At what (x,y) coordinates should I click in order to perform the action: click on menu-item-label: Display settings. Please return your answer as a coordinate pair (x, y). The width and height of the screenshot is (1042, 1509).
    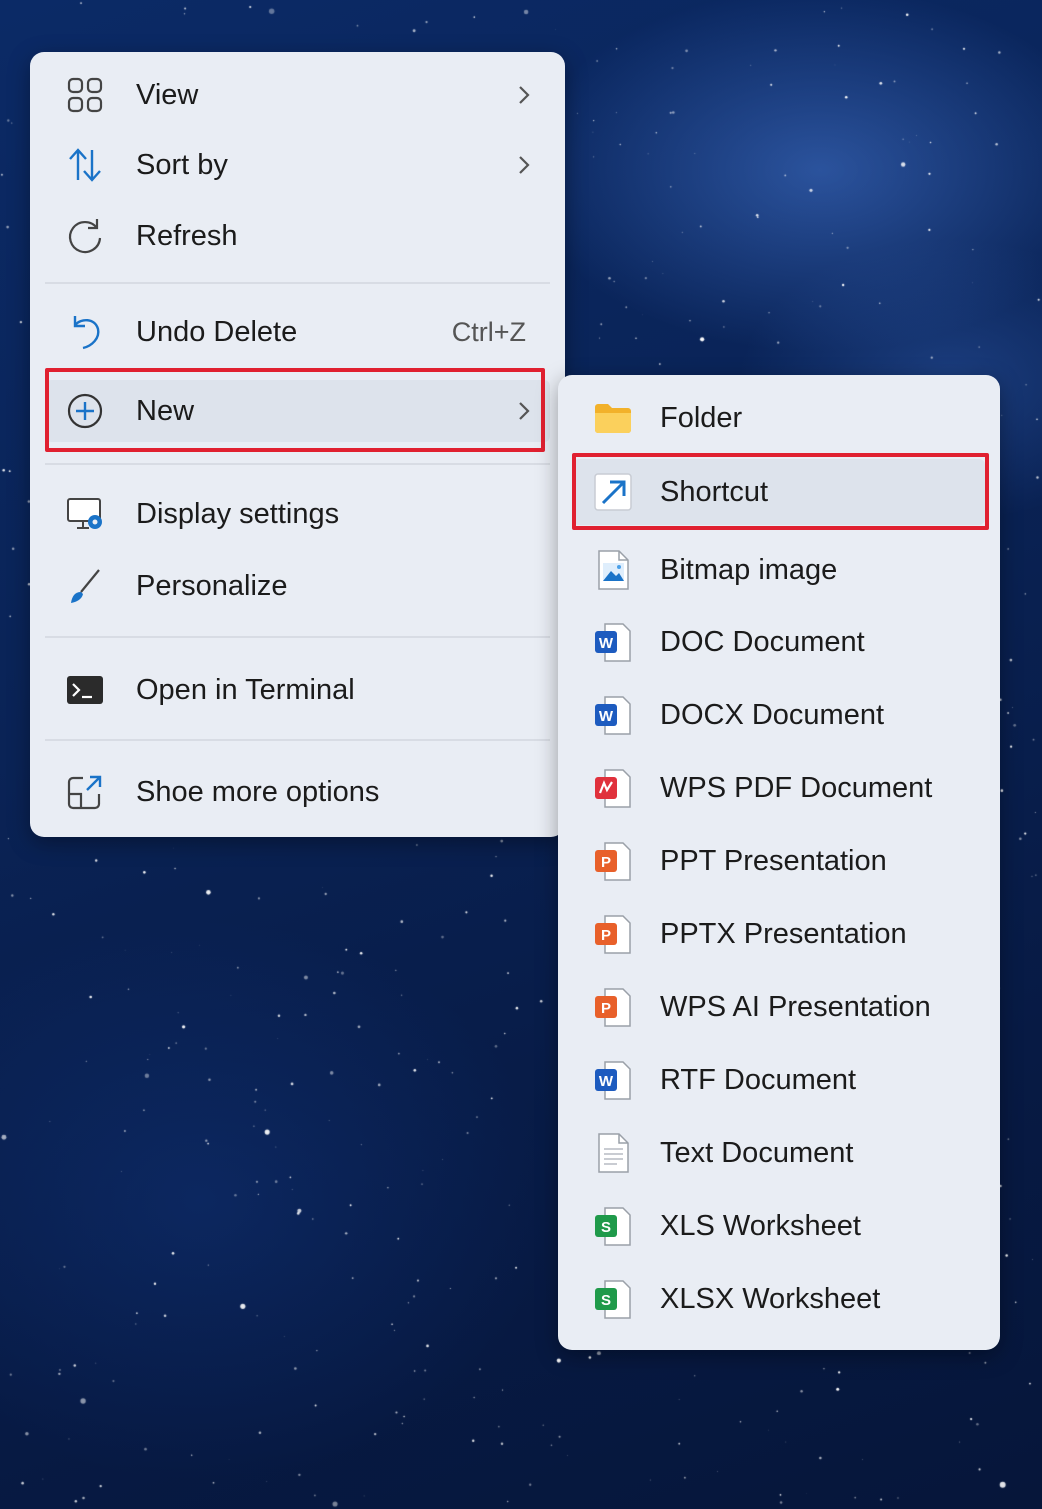
    Looking at the image, I should click on (238, 513).